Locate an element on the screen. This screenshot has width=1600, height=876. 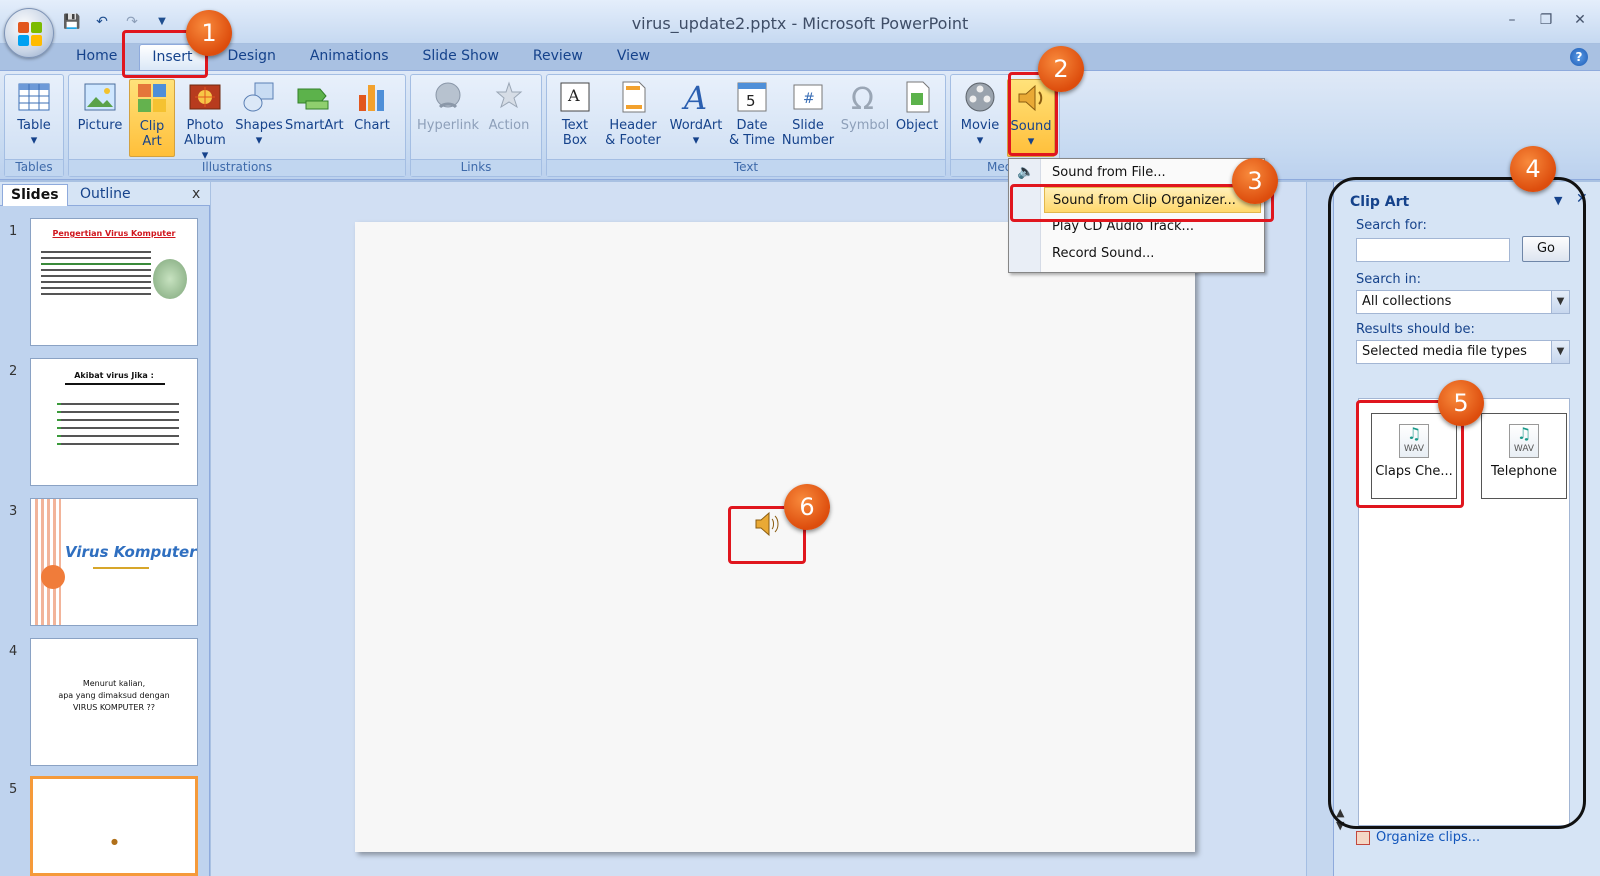
wordart-button: A WordArt ▾ is located at coordinates (696, 113).